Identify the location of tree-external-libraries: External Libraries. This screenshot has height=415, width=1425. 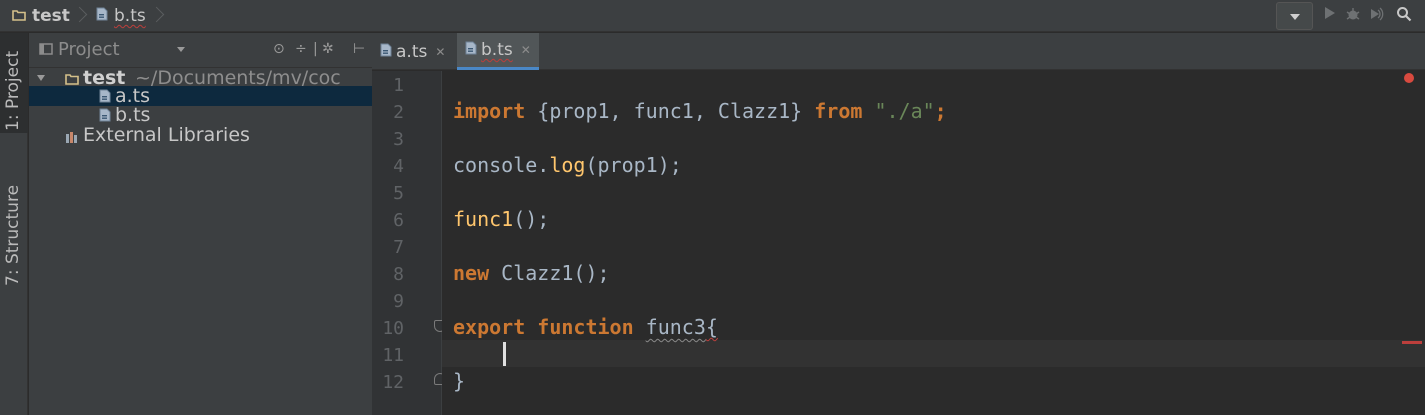
(200, 135).